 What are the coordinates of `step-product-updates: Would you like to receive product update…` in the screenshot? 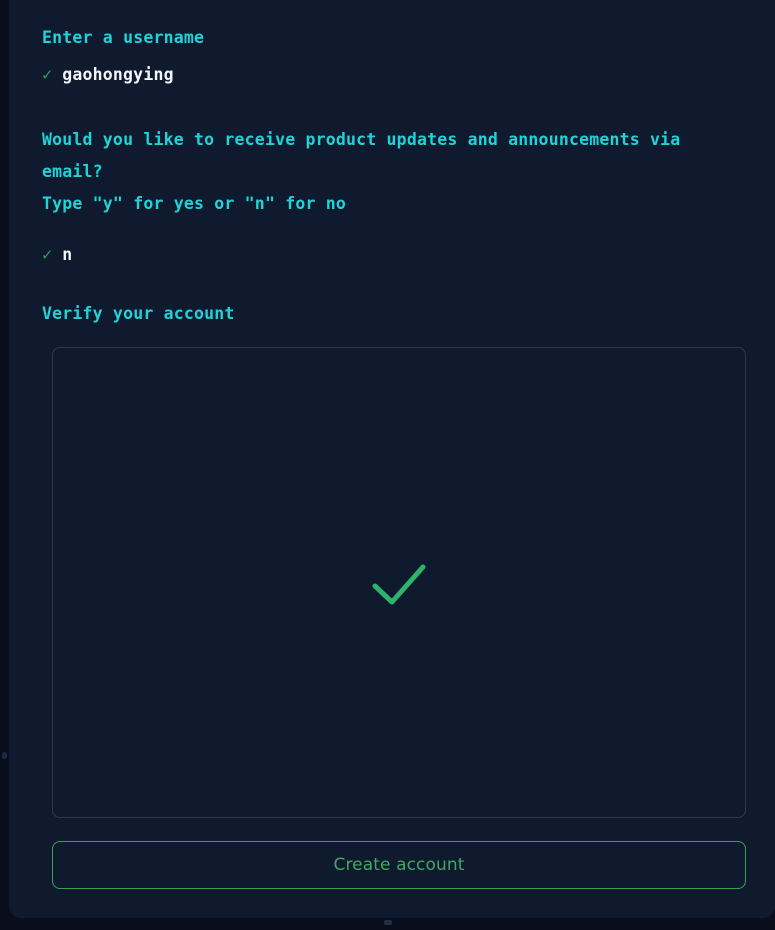 It's located at (392, 197).